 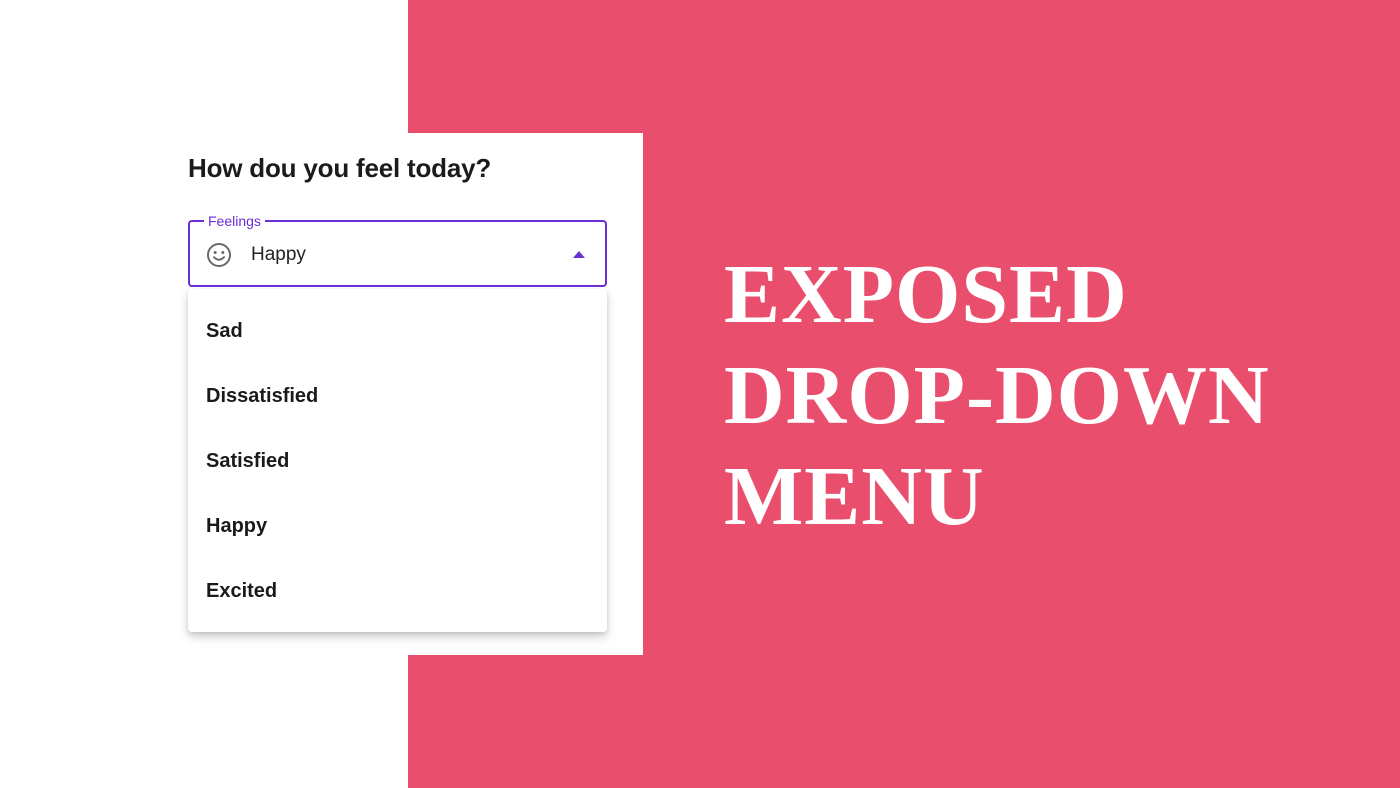 I want to click on menu-item-dissatisfied: Dissatisfied, so click(x=397, y=396).